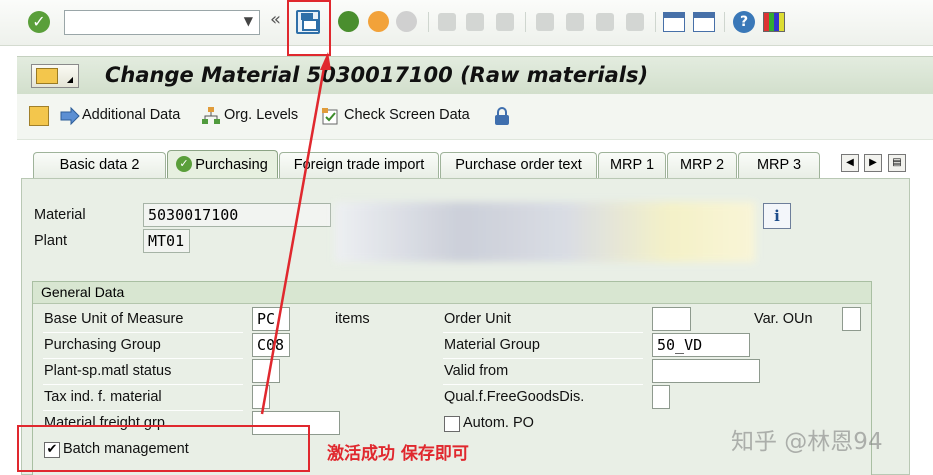  I want to click on var-oun-field, so click(851, 319).